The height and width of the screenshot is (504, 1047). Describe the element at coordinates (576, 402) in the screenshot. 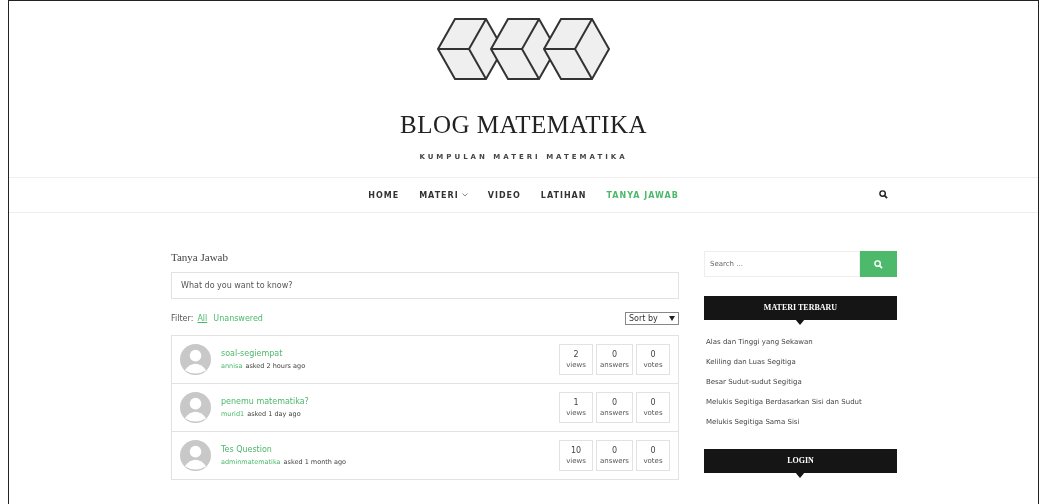

I see `stat-value: 1` at that location.